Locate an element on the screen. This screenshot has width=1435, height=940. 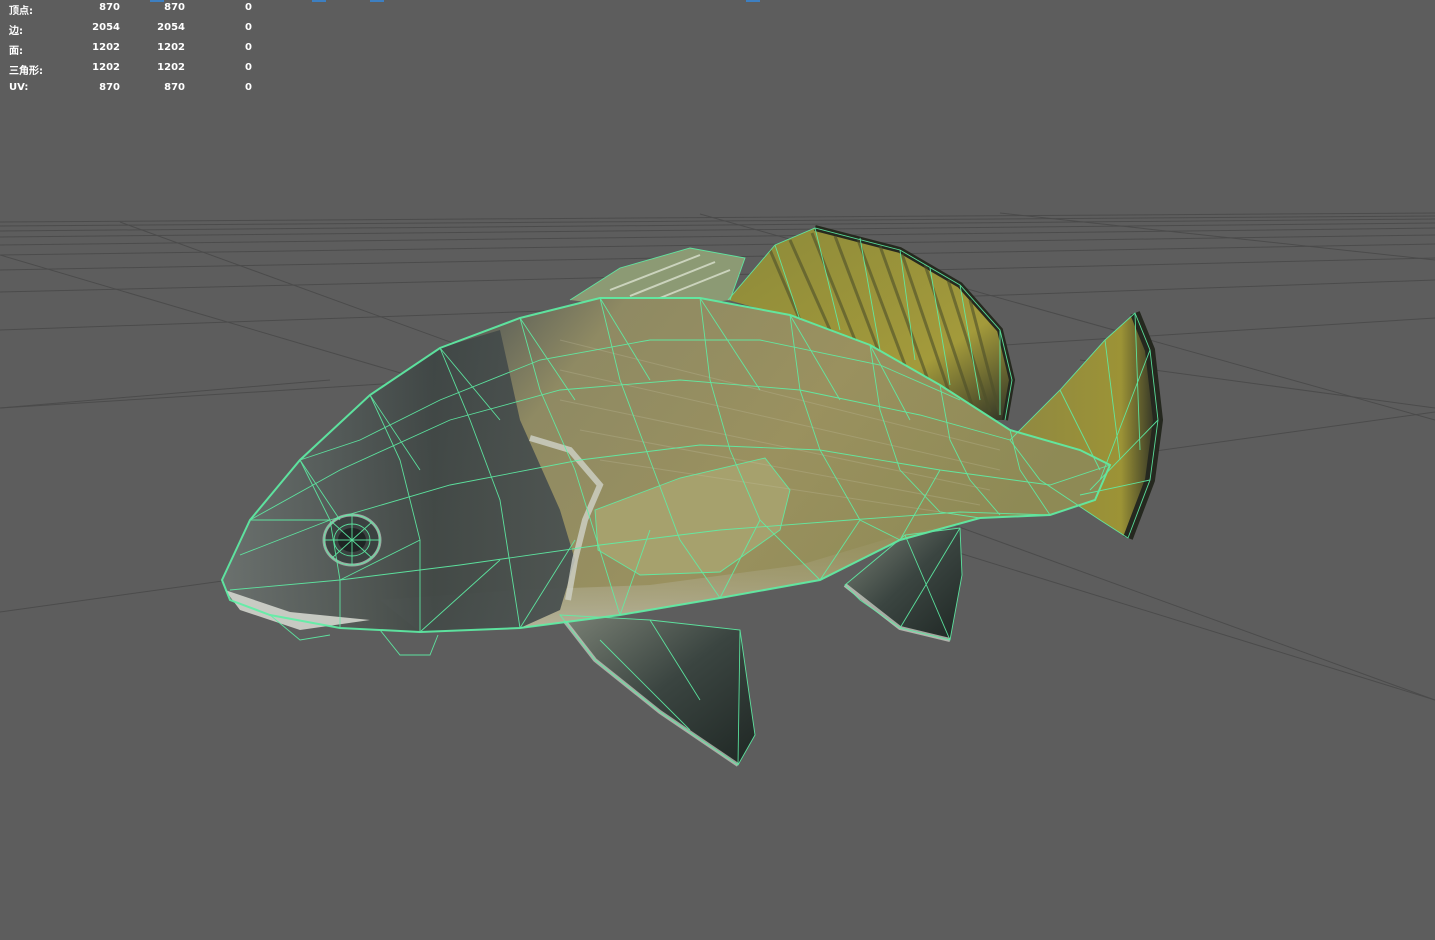
hud-label: 面: is located at coordinates (16, 51).